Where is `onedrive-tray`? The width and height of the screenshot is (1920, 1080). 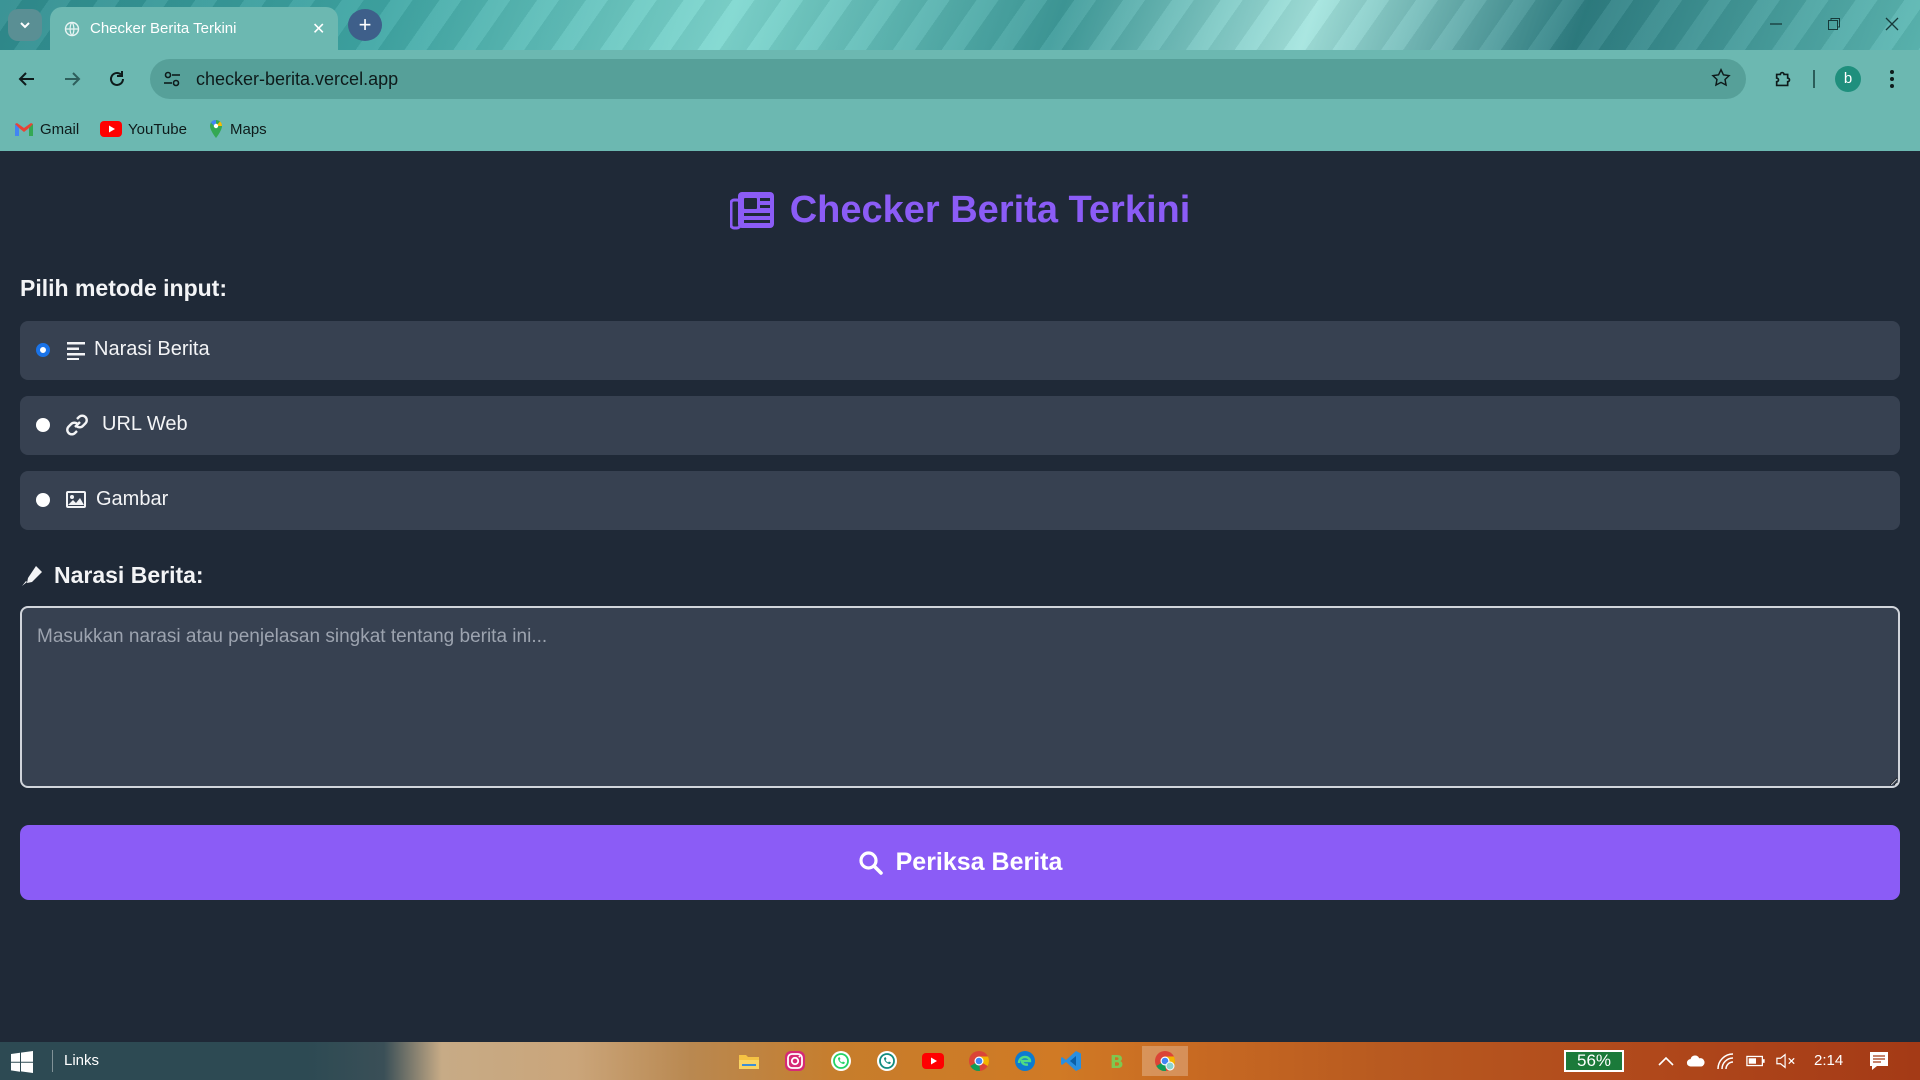
onedrive-tray is located at coordinates (1696, 1061).